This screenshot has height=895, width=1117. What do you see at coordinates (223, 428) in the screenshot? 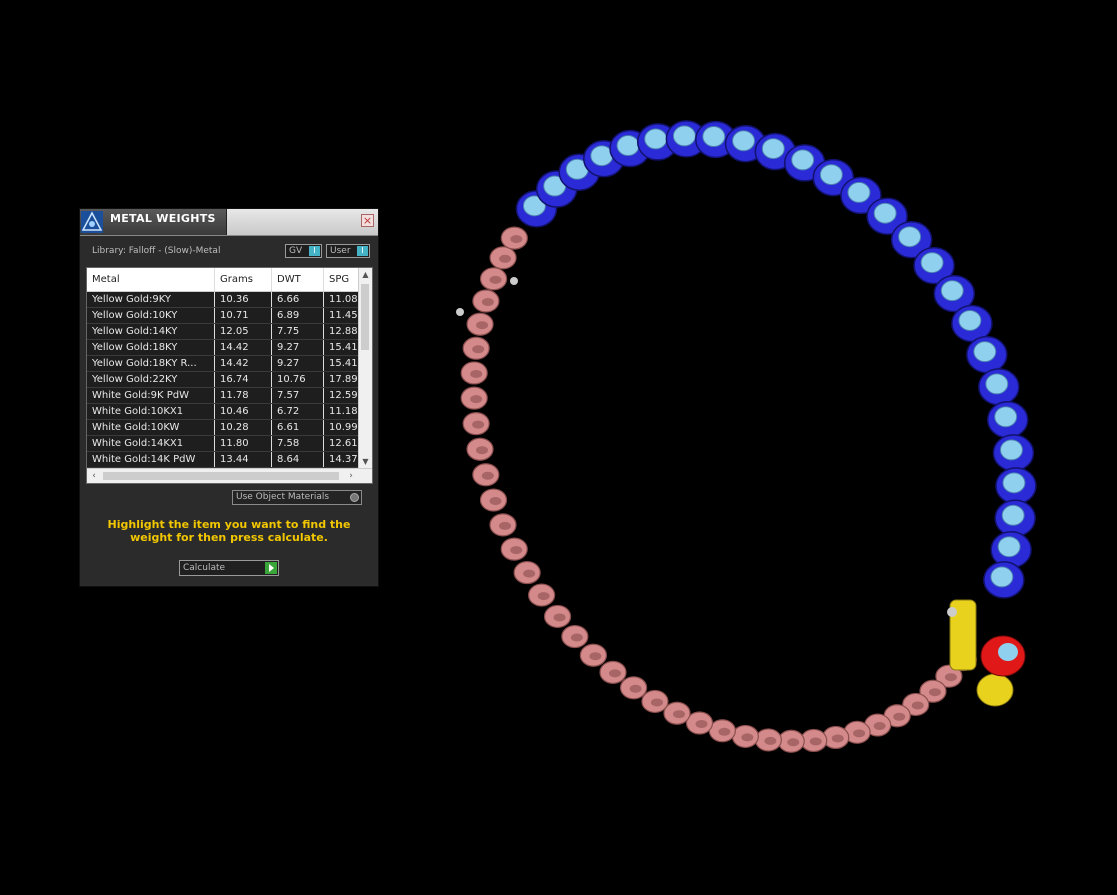
I see `table-row: White Gold:10KW 10.28 6.61 10.99` at bounding box center [223, 428].